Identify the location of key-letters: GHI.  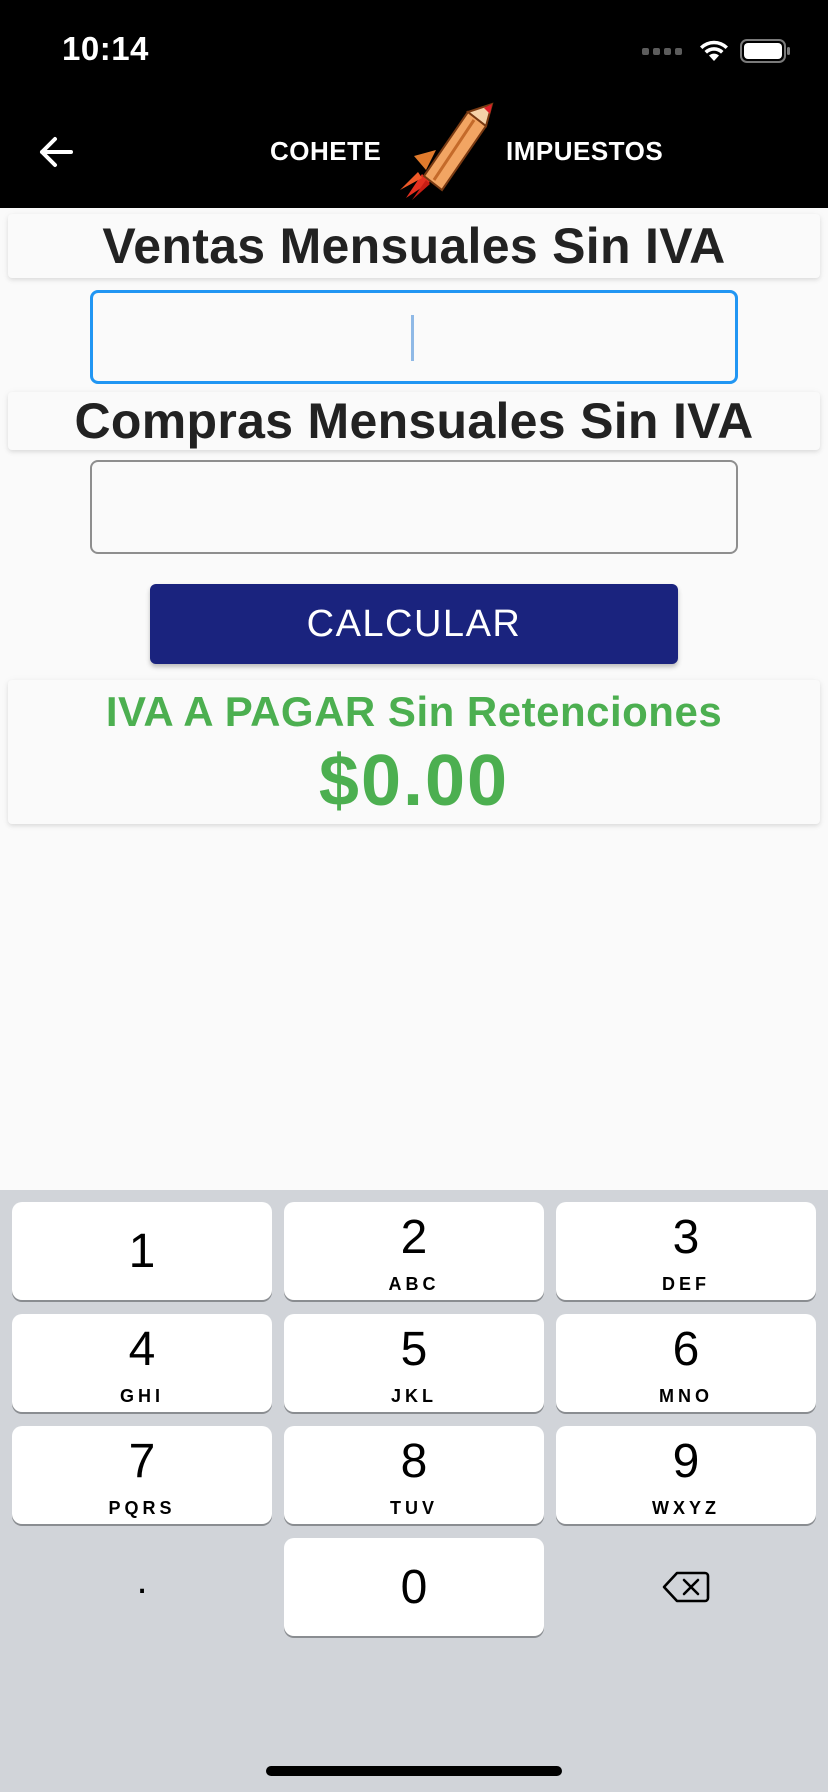
(141, 1396).